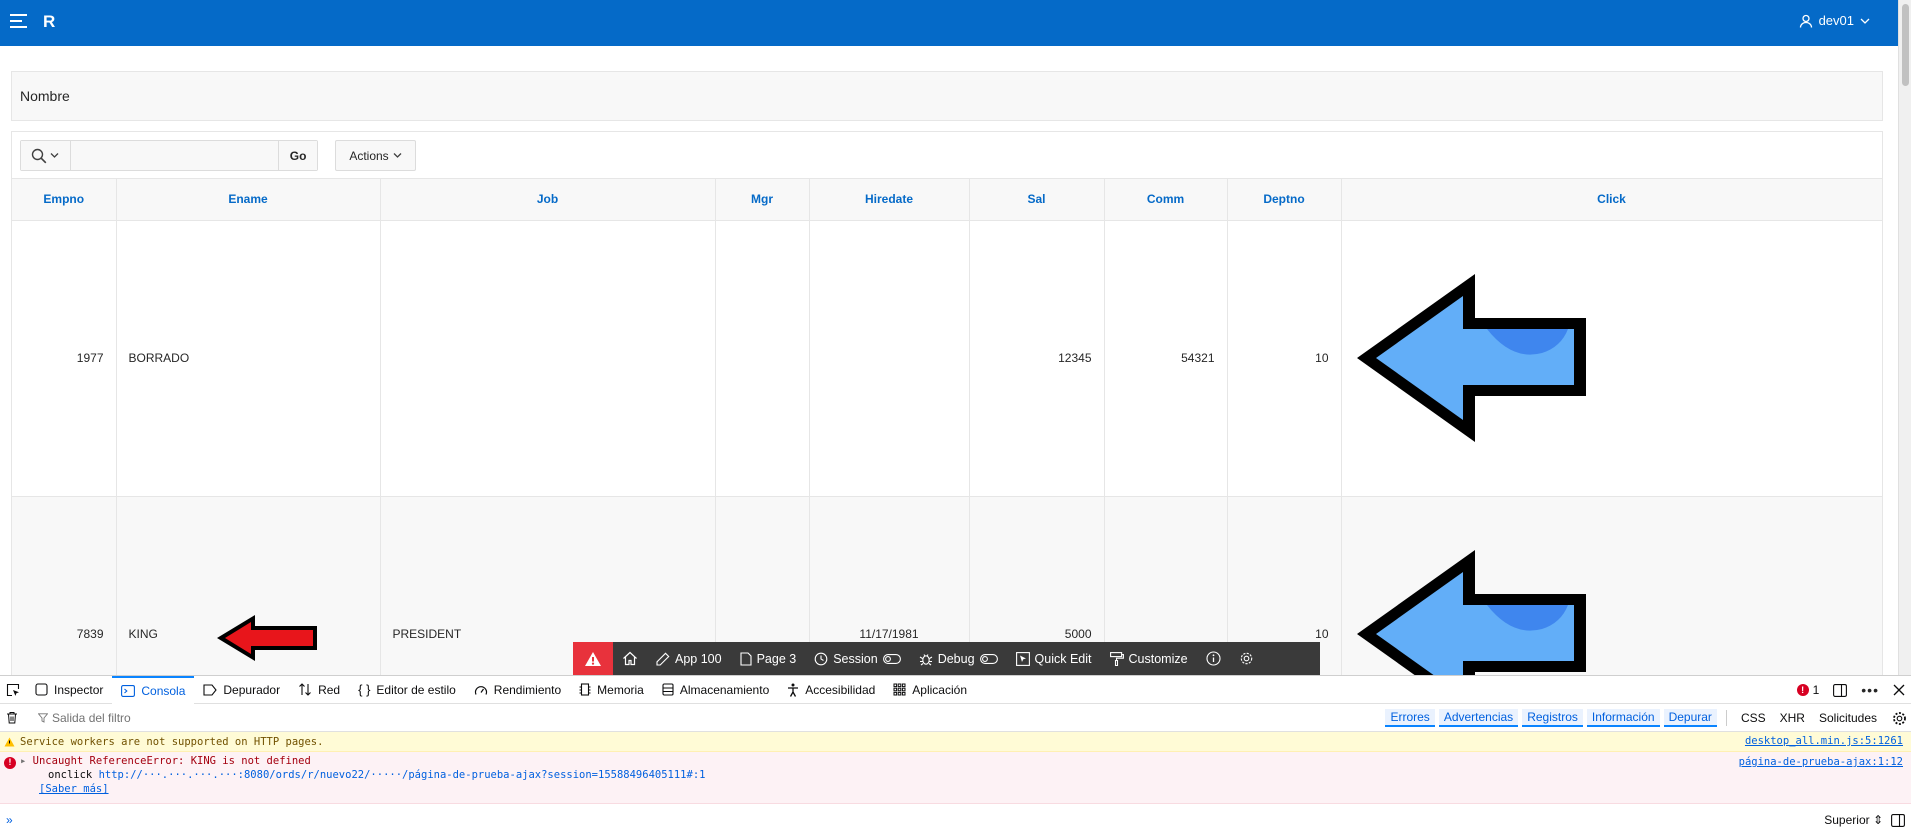 Image resolution: width=1911 pixels, height=835 pixels. Describe the element at coordinates (1850, 690) in the screenshot. I see `devtools-controls: ! 1 •••` at that location.